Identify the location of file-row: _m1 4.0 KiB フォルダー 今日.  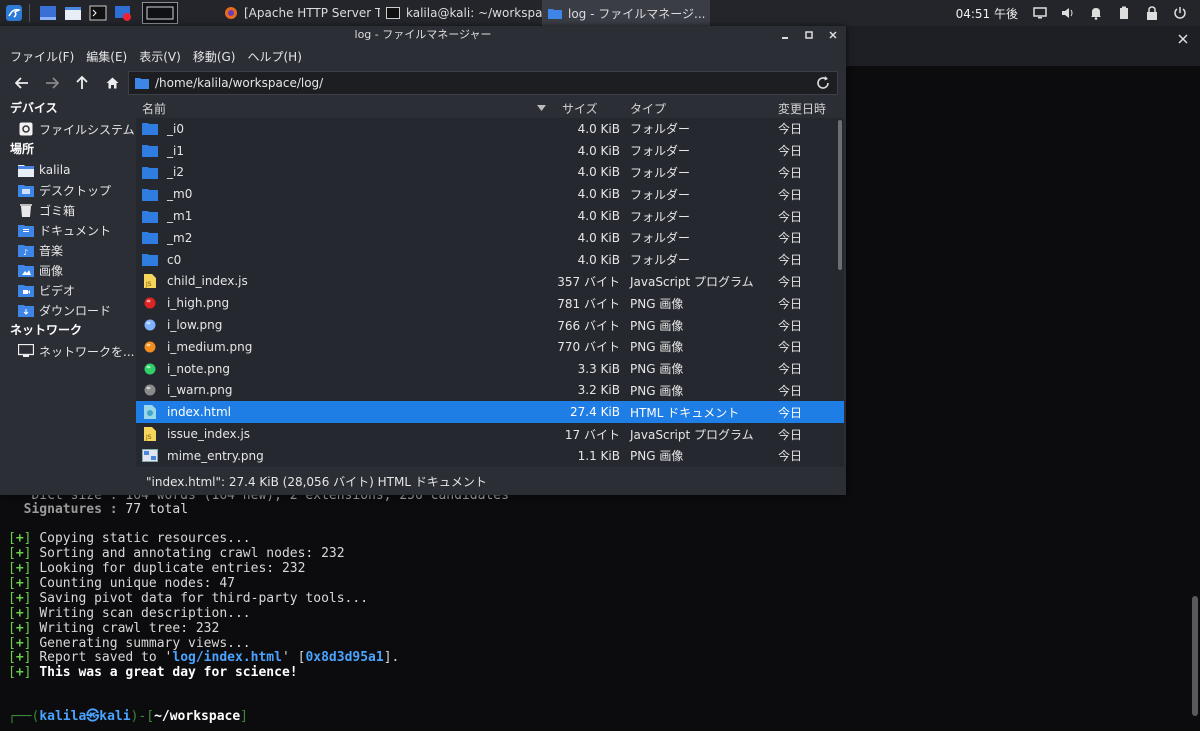
(490, 216).